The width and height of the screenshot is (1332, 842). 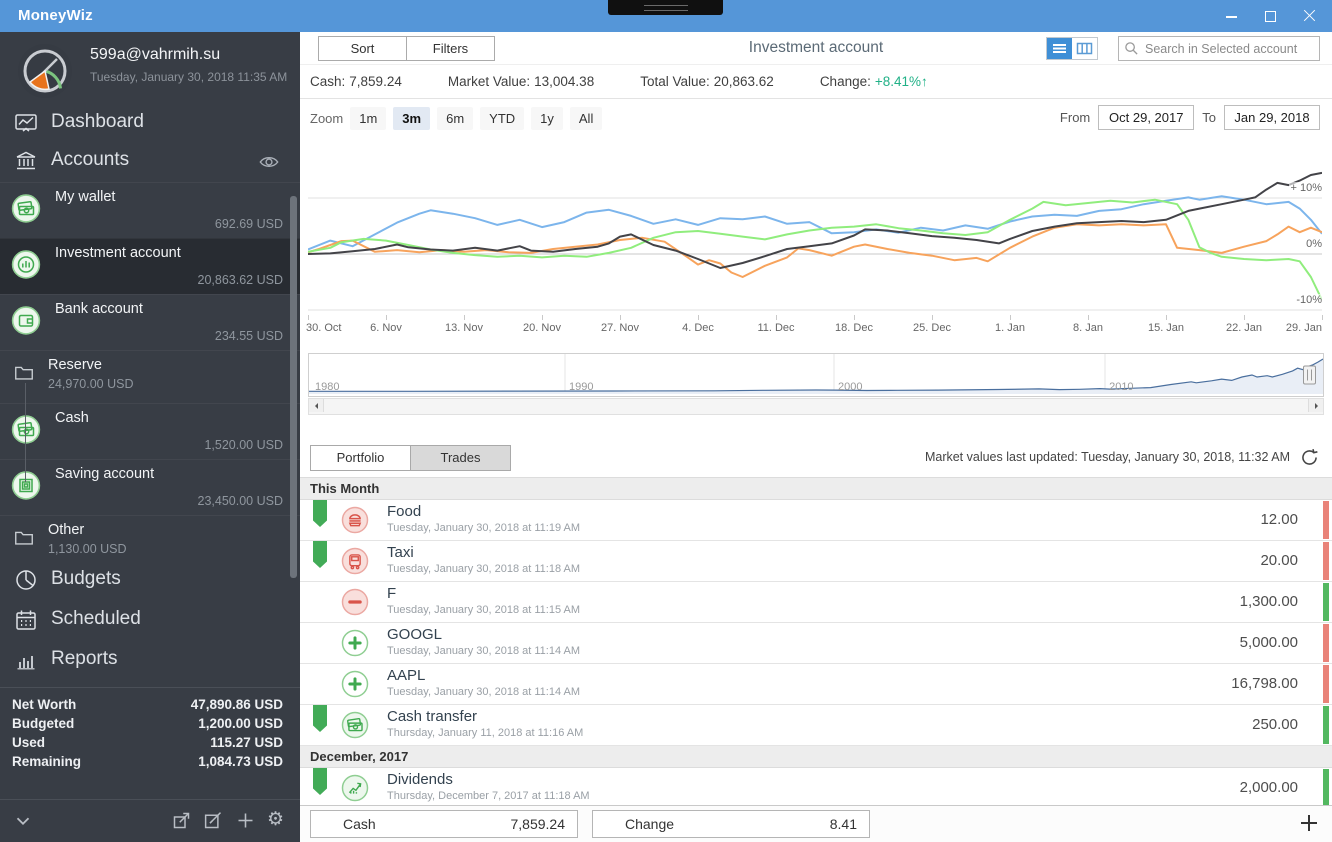 I want to click on gear-icon: ⚙, so click(x=277, y=819).